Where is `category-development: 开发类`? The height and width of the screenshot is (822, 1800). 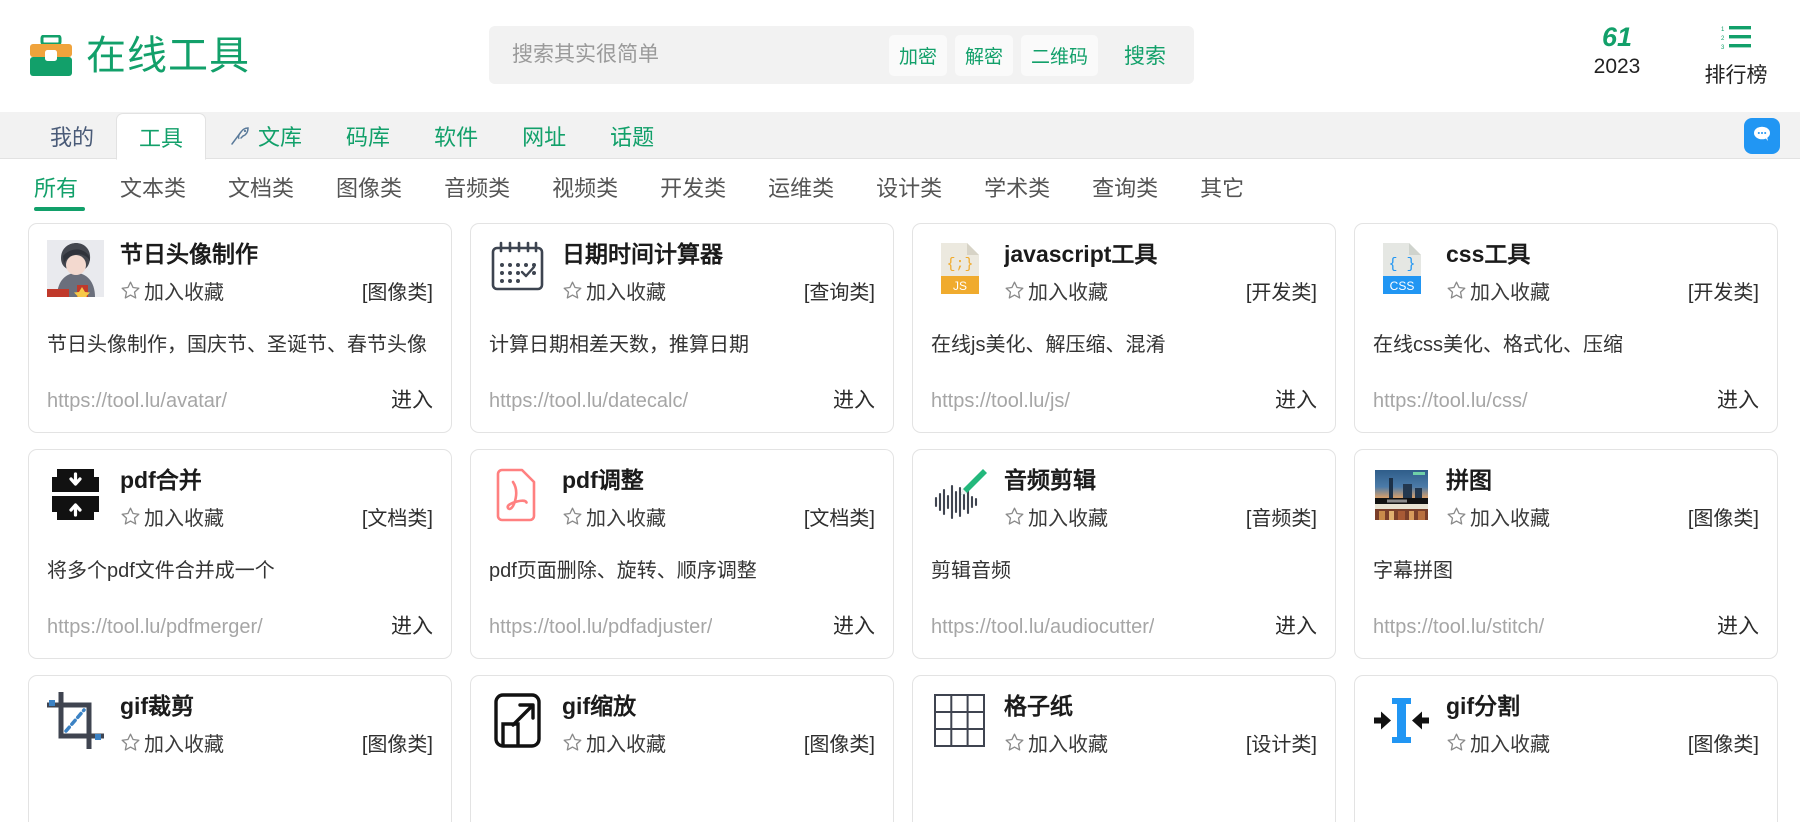 category-development: 开发类 is located at coordinates (693, 189).